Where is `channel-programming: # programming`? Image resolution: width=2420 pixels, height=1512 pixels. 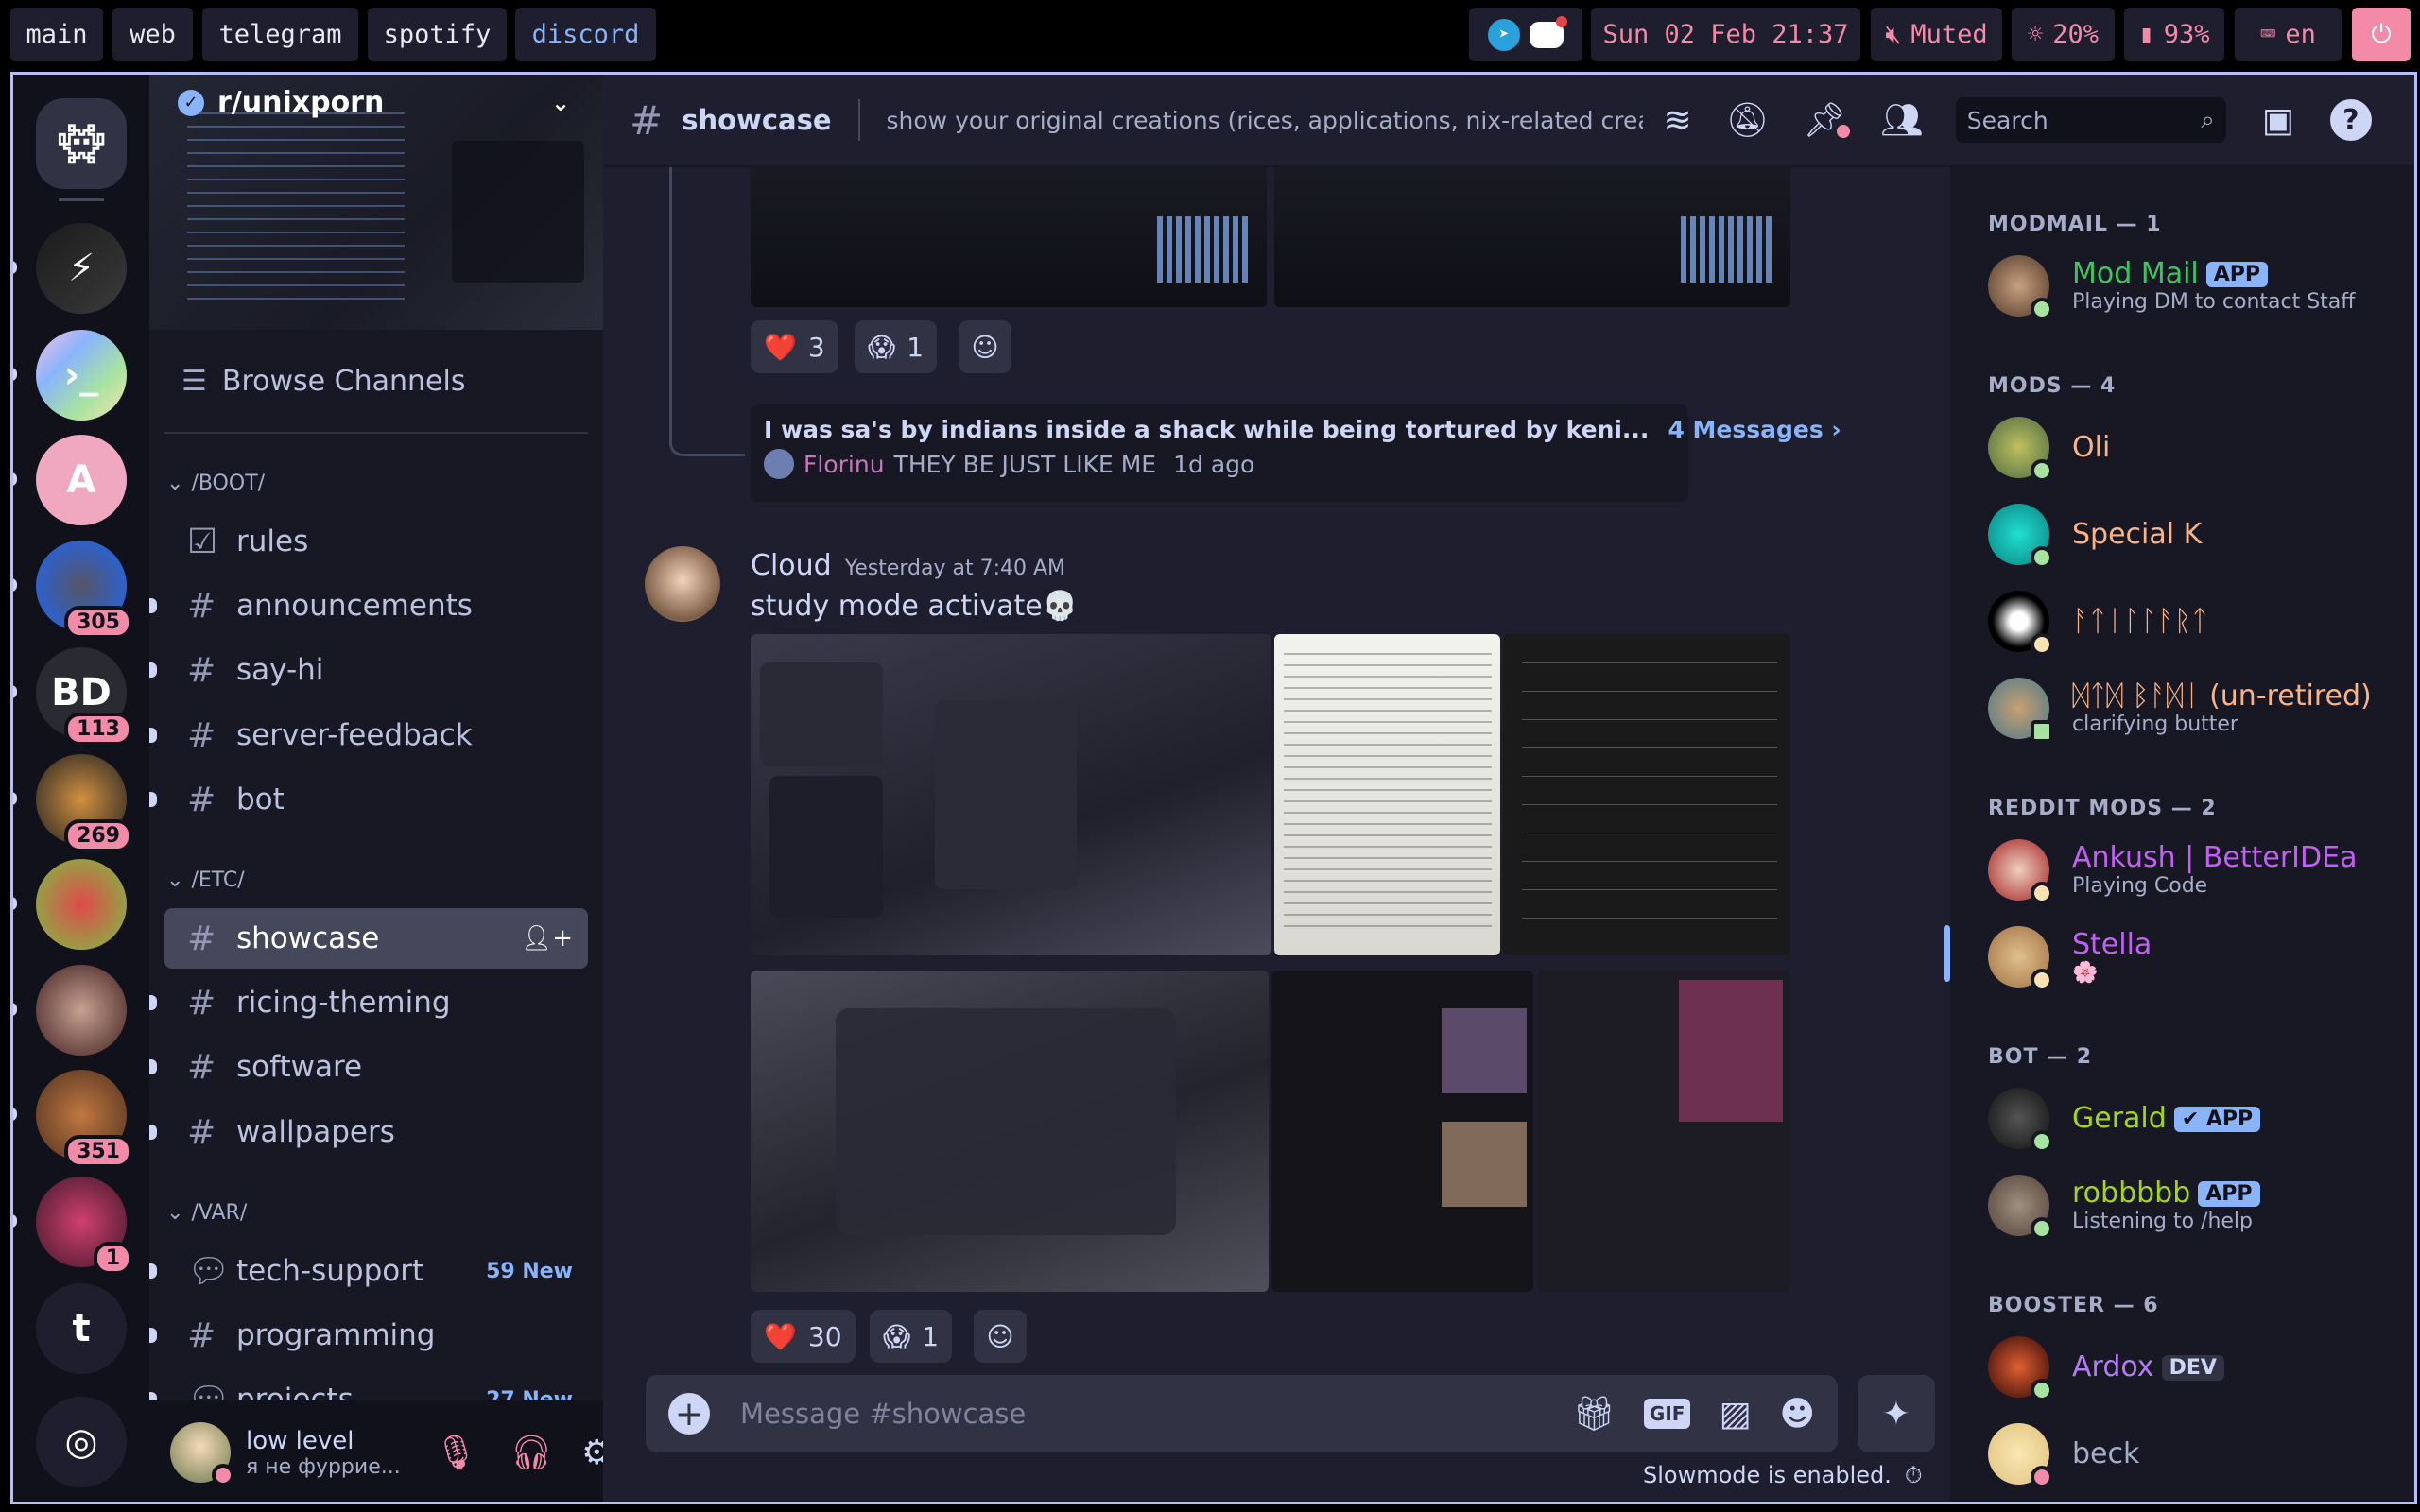
channel-programming: # programming is located at coordinates (368, 1335).